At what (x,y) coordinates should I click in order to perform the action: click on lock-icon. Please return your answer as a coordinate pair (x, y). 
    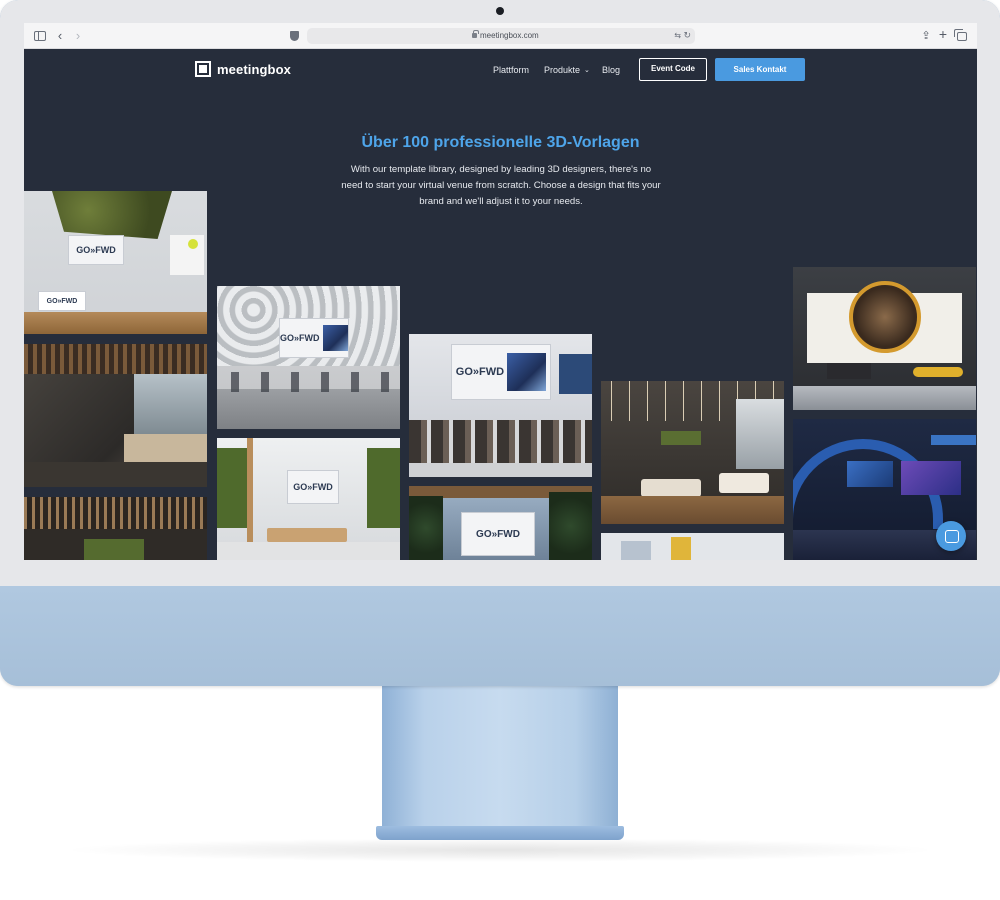
    Looking at the image, I should click on (475, 34).